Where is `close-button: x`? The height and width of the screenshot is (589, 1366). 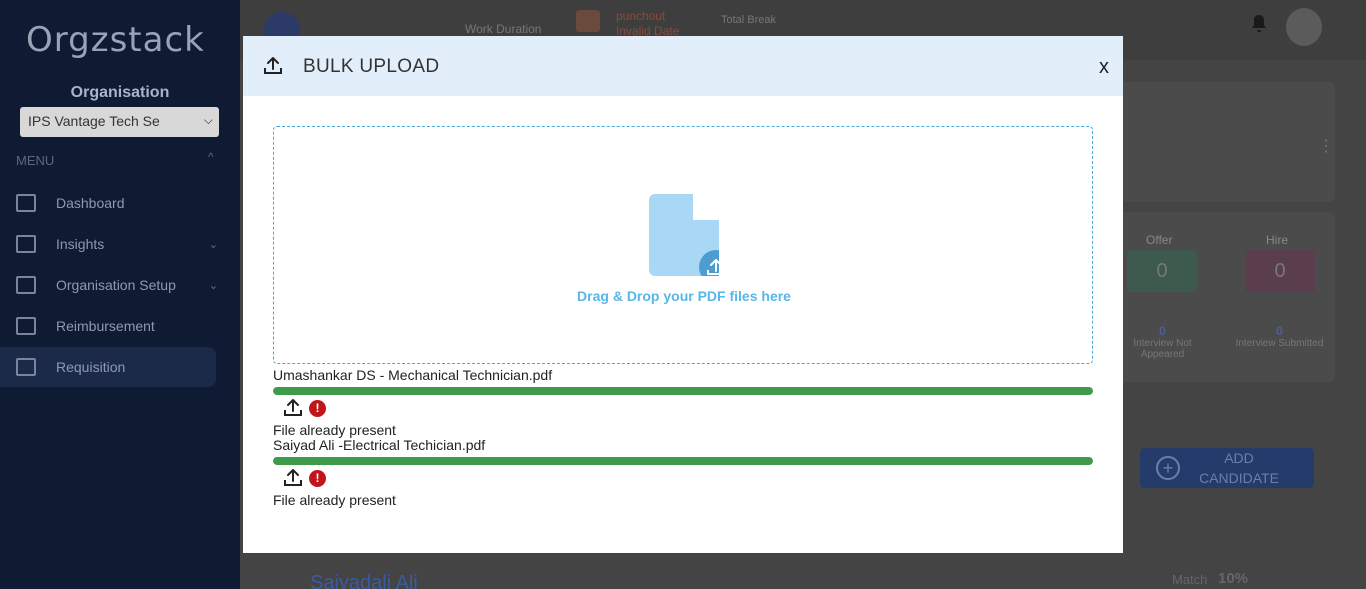 close-button: x is located at coordinates (1104, 67).